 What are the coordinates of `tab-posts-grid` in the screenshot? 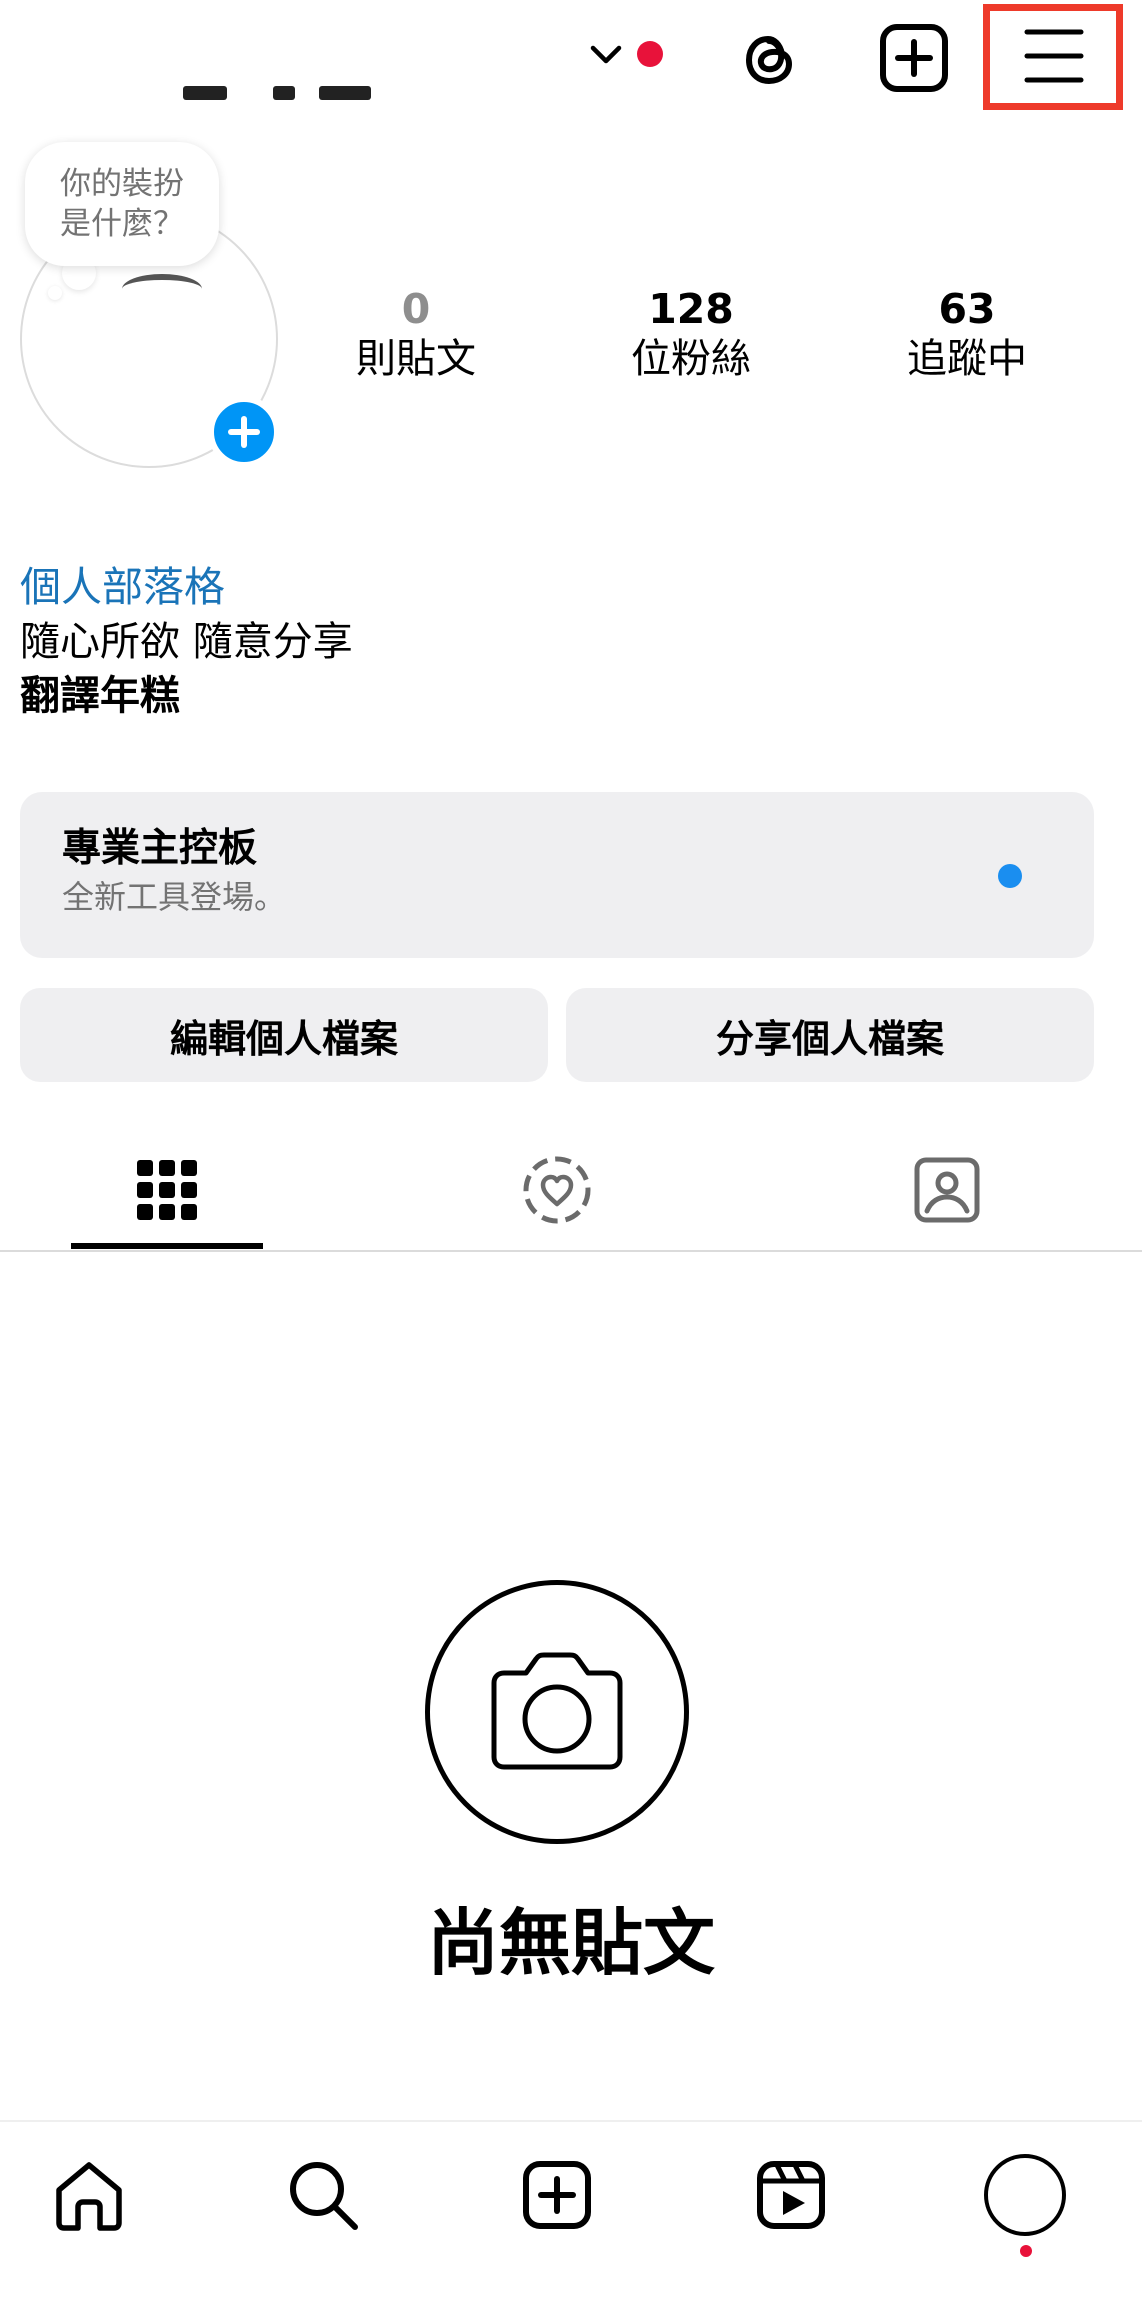 It's located at (167, 1190).